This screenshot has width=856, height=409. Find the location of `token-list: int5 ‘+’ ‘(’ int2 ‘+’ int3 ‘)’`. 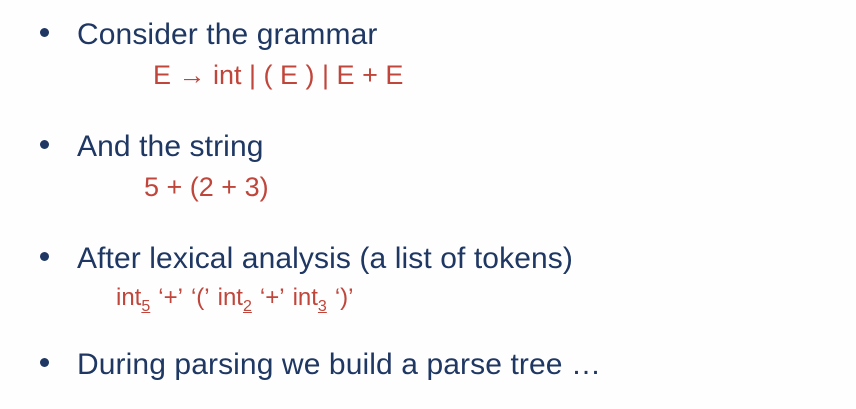

token-list: int5 ‘+’ ‘(’ int2 ‘+’ int3 ‘)’ is located at coordinates (238, 300).